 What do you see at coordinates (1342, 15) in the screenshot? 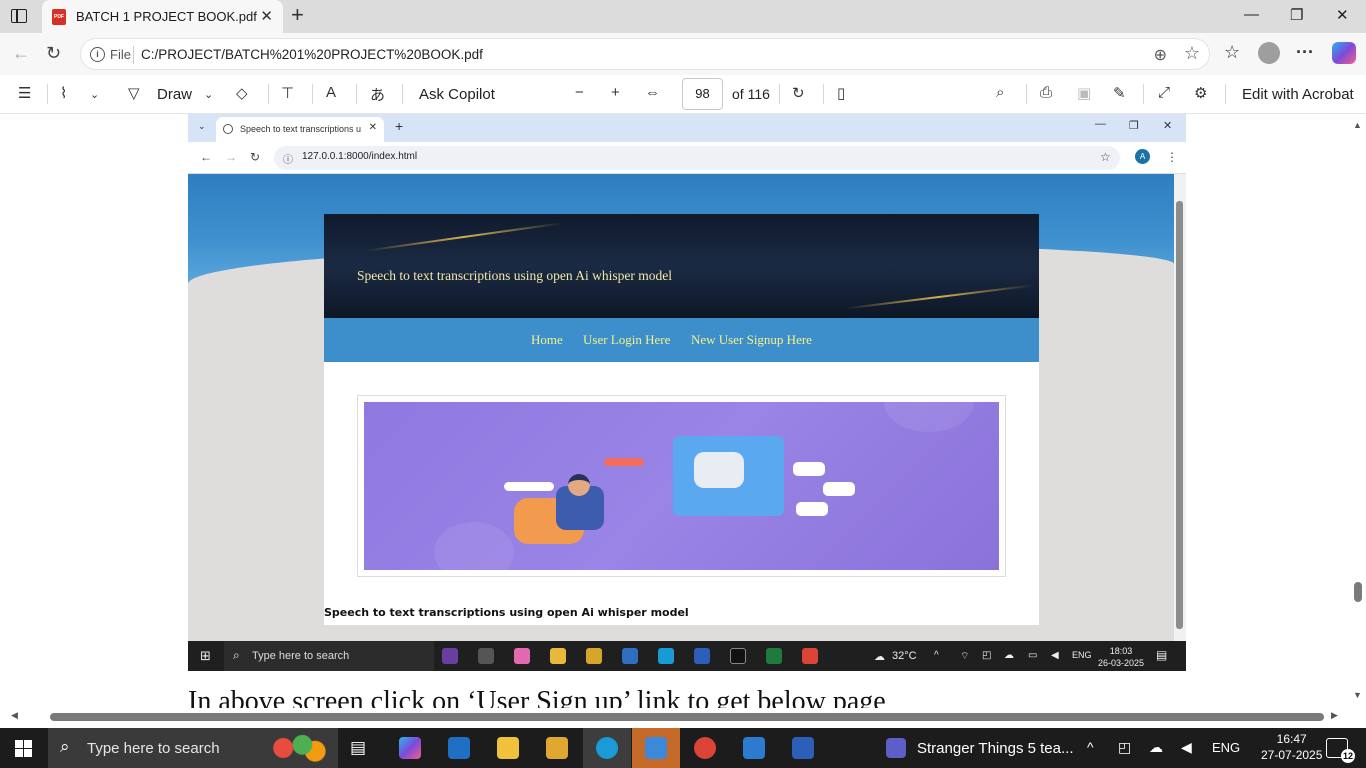
I see `close-window-button: ✕` at bounding box center [1342, 15].